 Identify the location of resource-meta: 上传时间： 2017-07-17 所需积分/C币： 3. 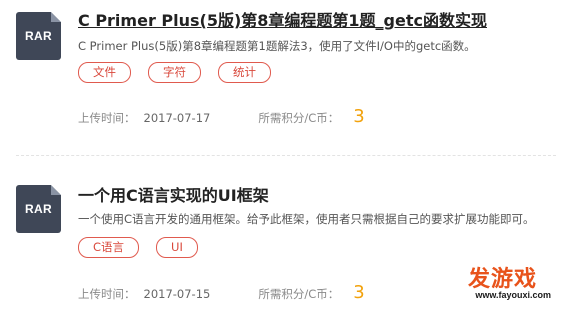
(221, 116).